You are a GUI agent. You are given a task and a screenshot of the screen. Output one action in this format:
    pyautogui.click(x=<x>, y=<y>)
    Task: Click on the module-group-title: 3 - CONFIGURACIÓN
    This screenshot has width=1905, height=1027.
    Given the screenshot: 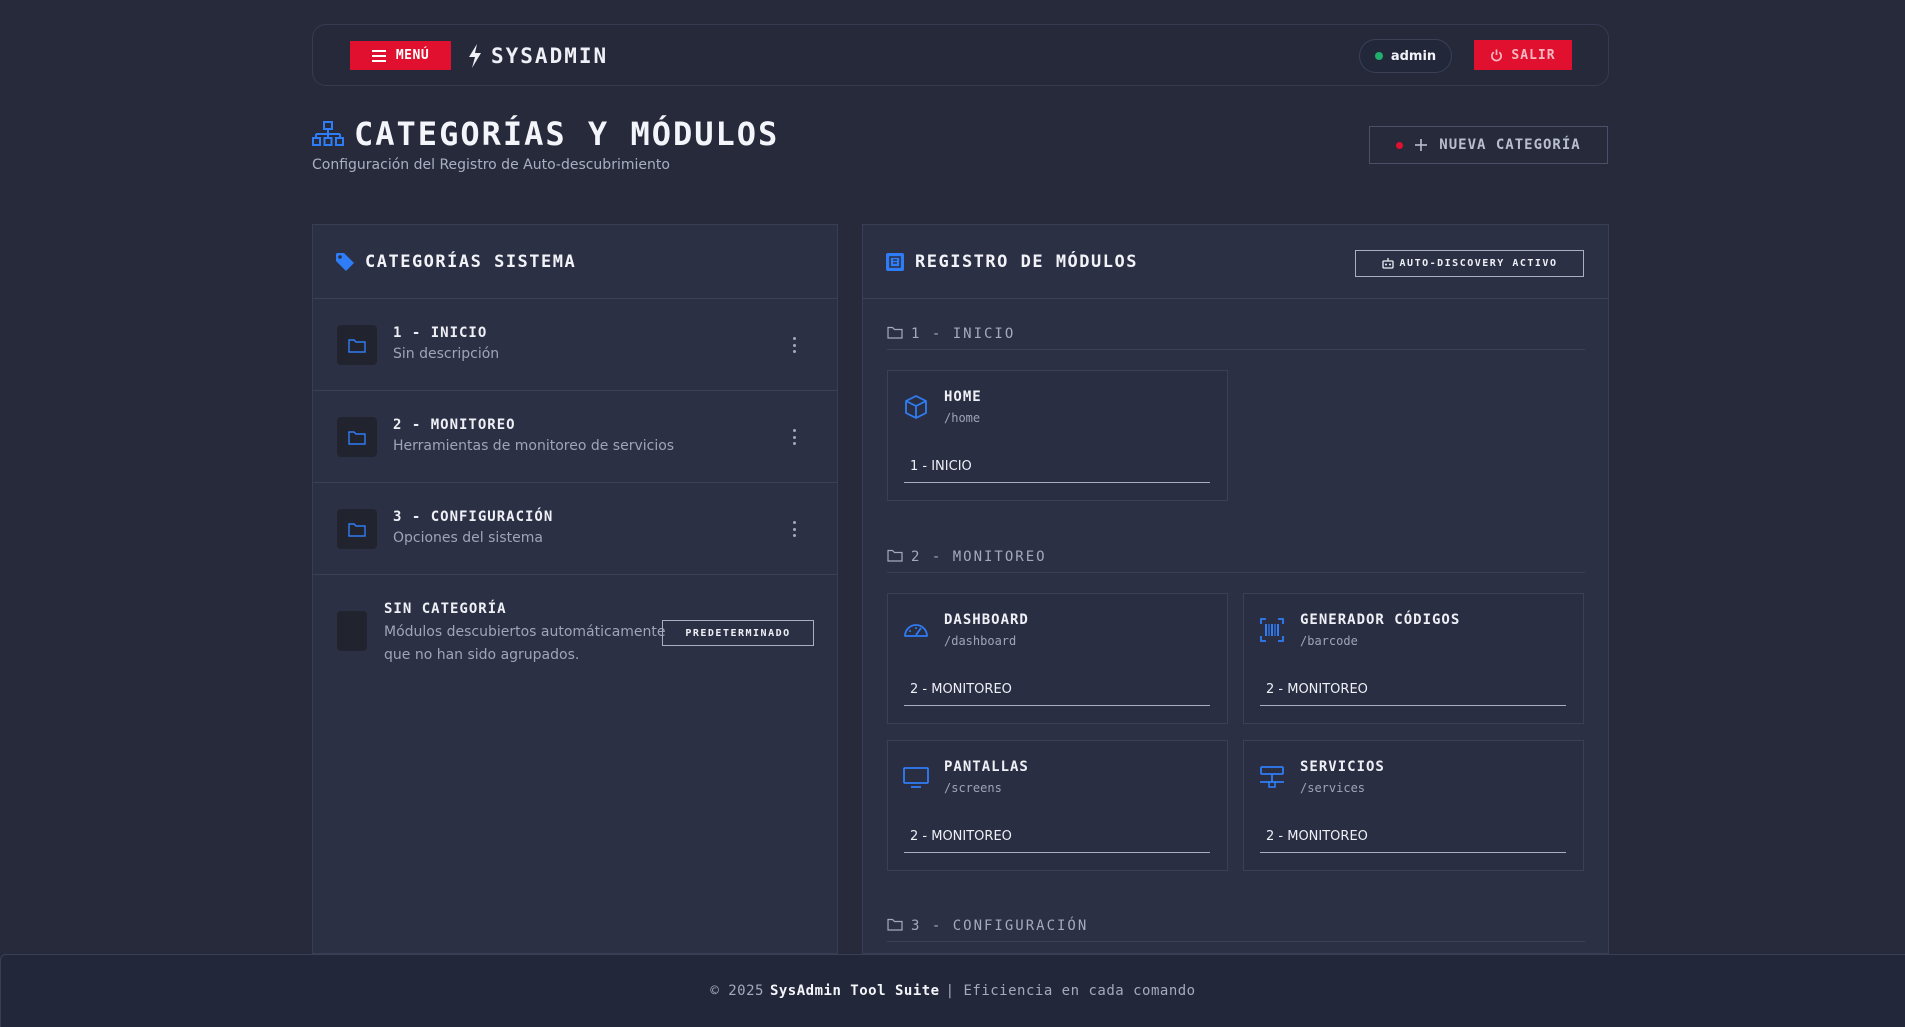 What is the action you would take?
    pyautogui.click(x=1000, y=926)
    